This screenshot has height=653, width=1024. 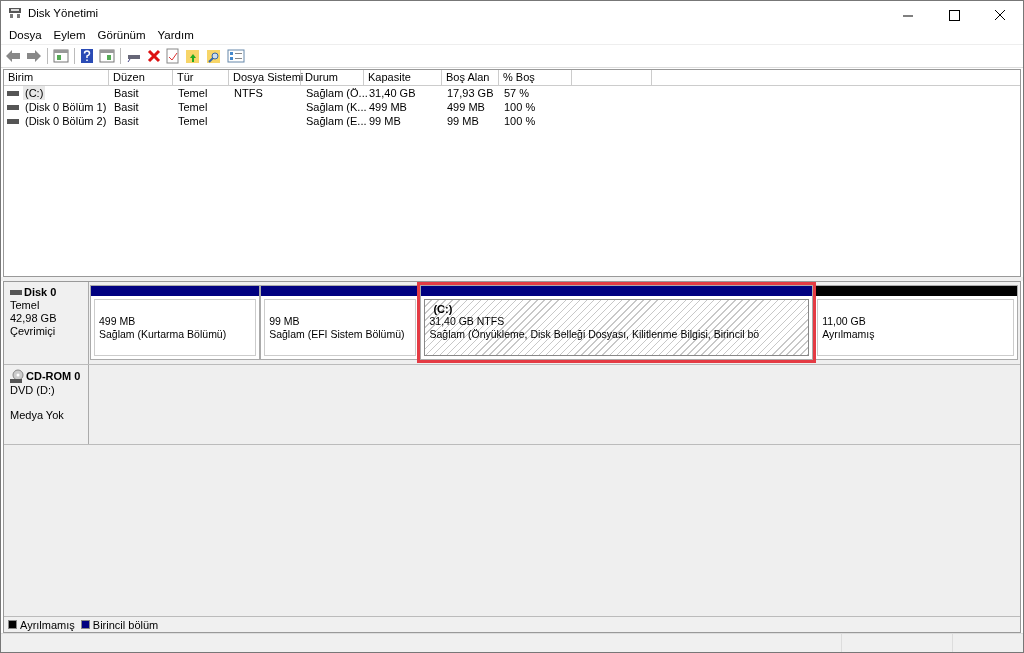 What do you see at coordinates (33, 331) in the screenshot?
I see `disk-detail: Çevrimiçi` at bounding box center [33, 331].